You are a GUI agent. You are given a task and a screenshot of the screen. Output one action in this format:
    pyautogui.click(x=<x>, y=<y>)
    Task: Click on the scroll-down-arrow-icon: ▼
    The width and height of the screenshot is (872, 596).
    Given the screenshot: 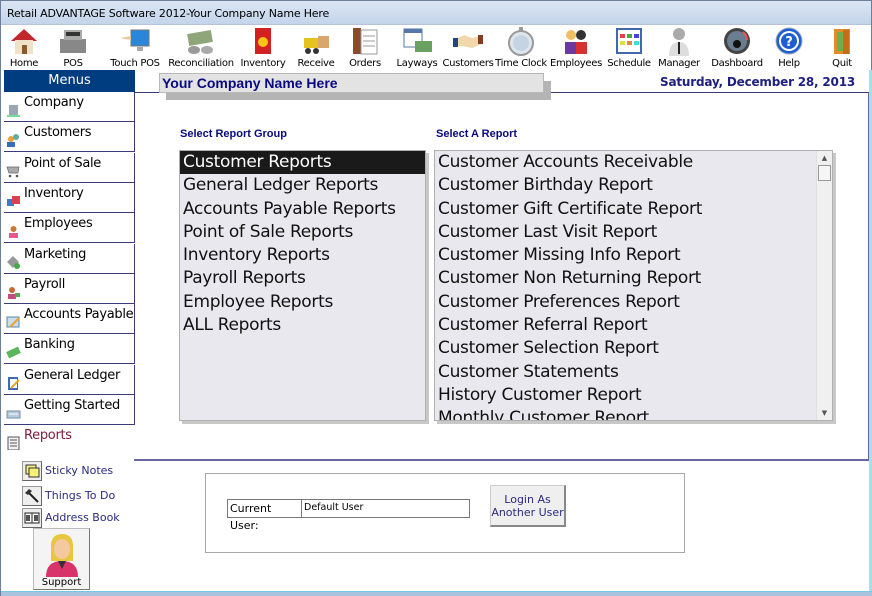 What is the action you would take?
    pyautogui.click(x=824, y=413)
    